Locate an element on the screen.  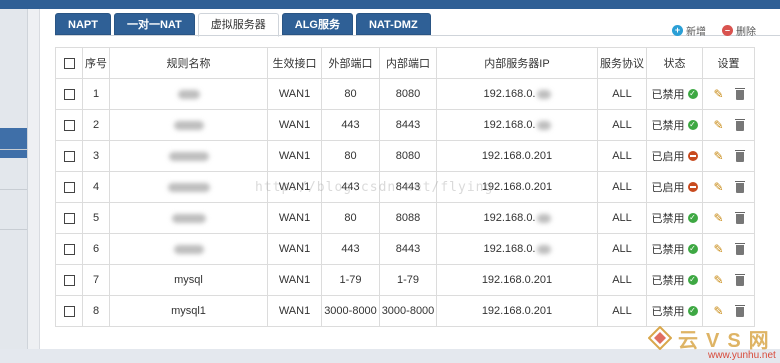
row-ext-port: 443 is located at coordinates (350, 249).